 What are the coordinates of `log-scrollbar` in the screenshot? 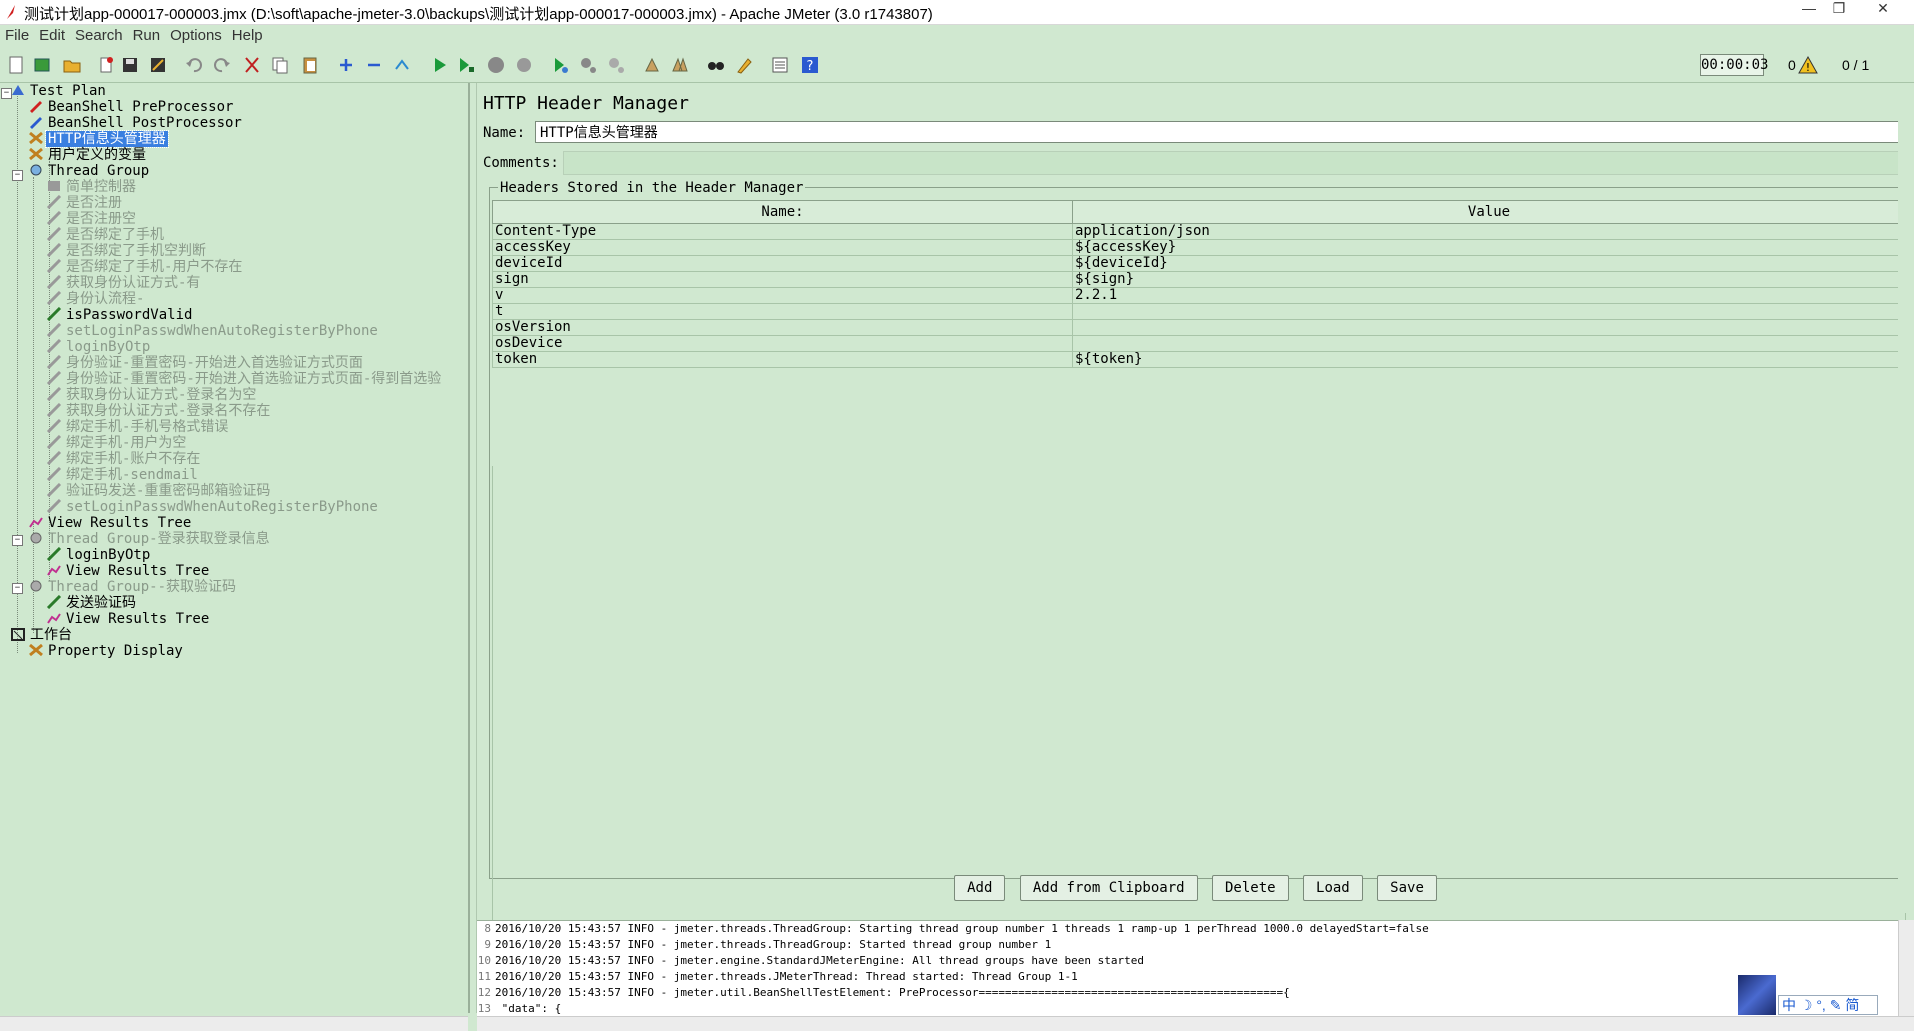 It's located at (1906, 968).